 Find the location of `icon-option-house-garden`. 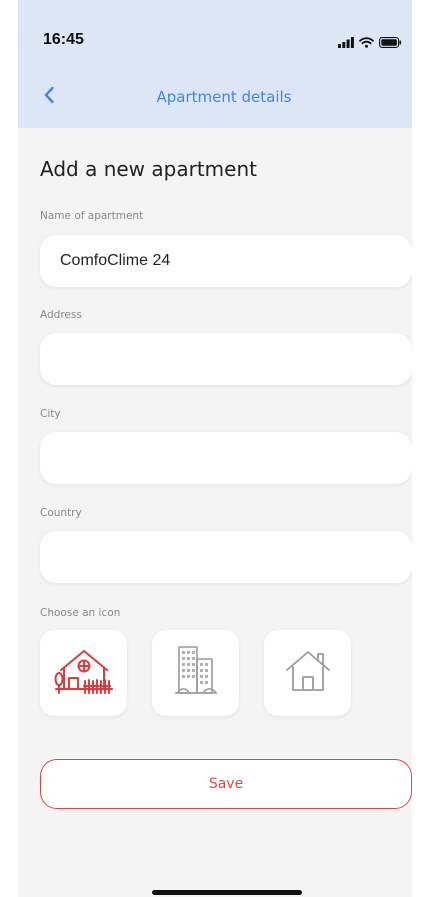

icon-option-house-garden is located at coordinates (83, 673).